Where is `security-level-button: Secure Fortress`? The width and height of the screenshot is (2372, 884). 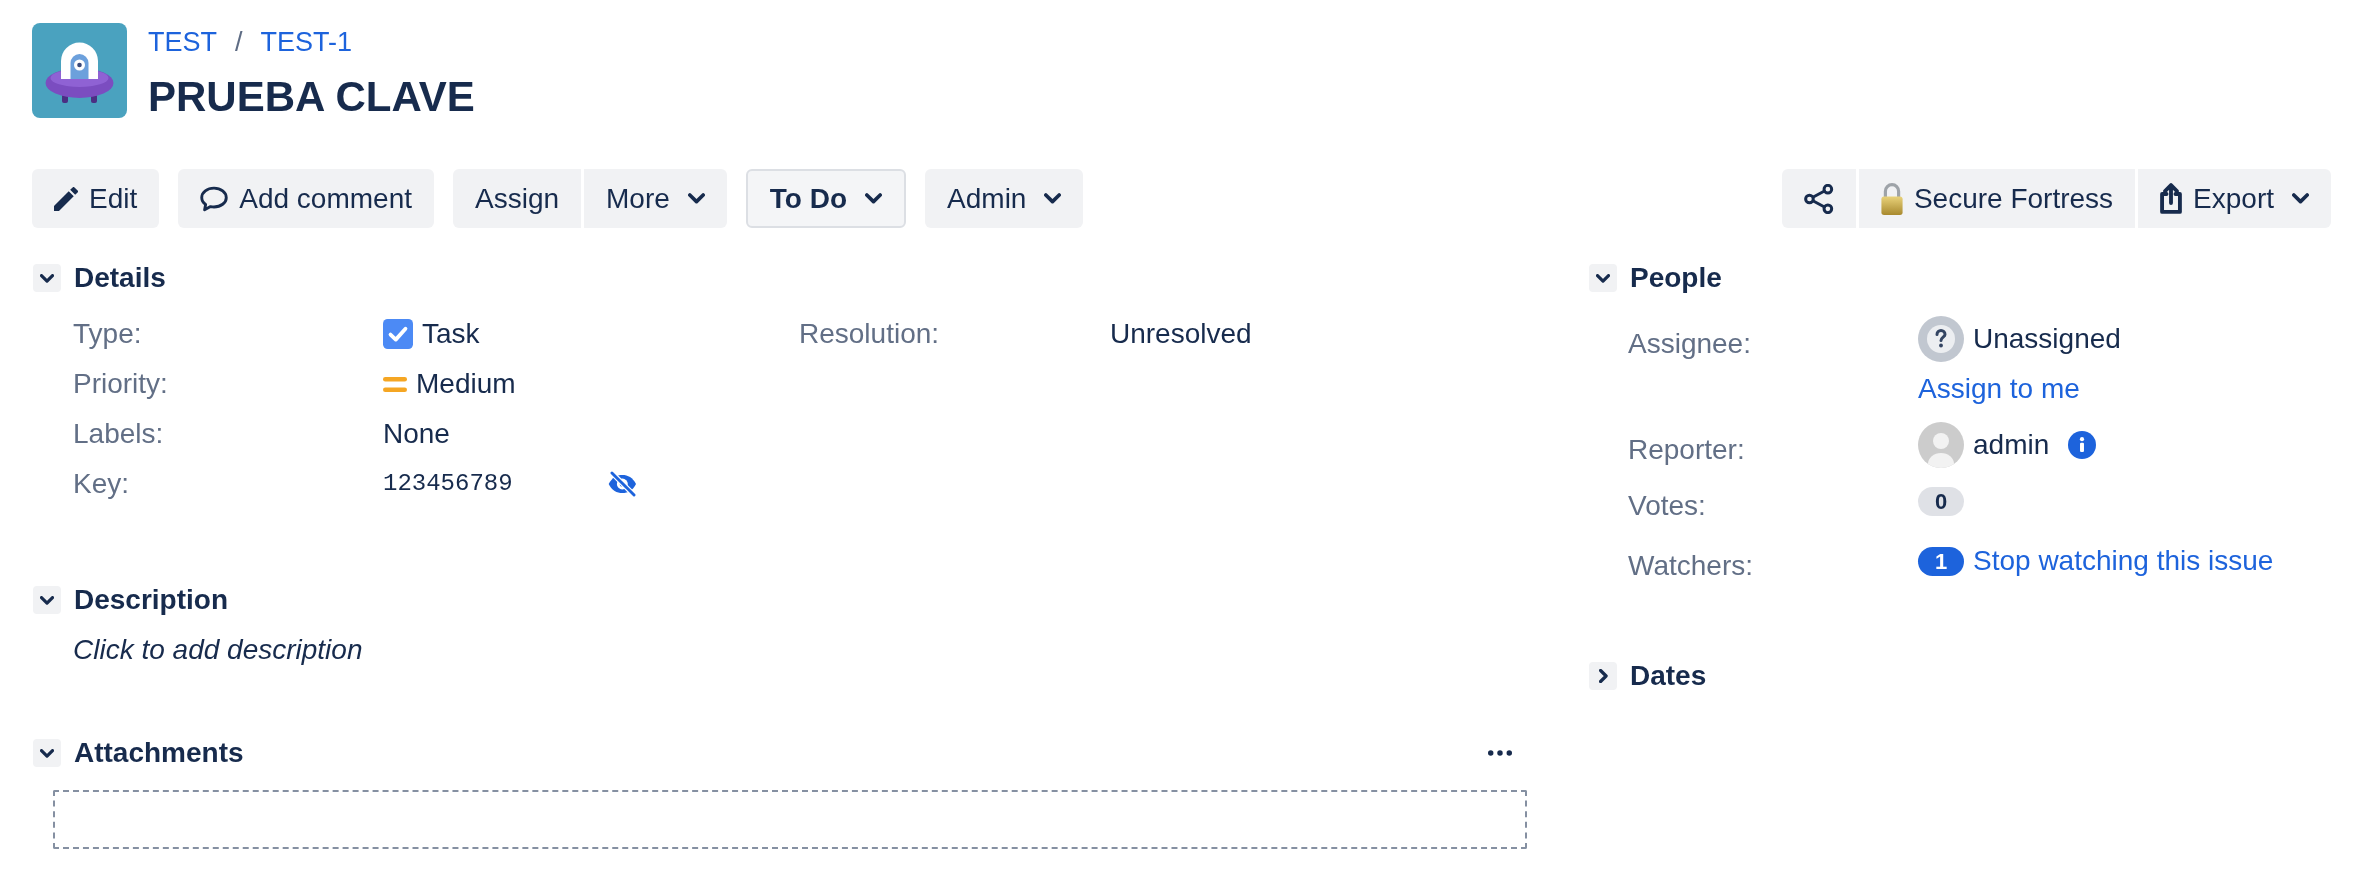
security-level-button: Secure Fortress is located at coordinates (1997, 198).